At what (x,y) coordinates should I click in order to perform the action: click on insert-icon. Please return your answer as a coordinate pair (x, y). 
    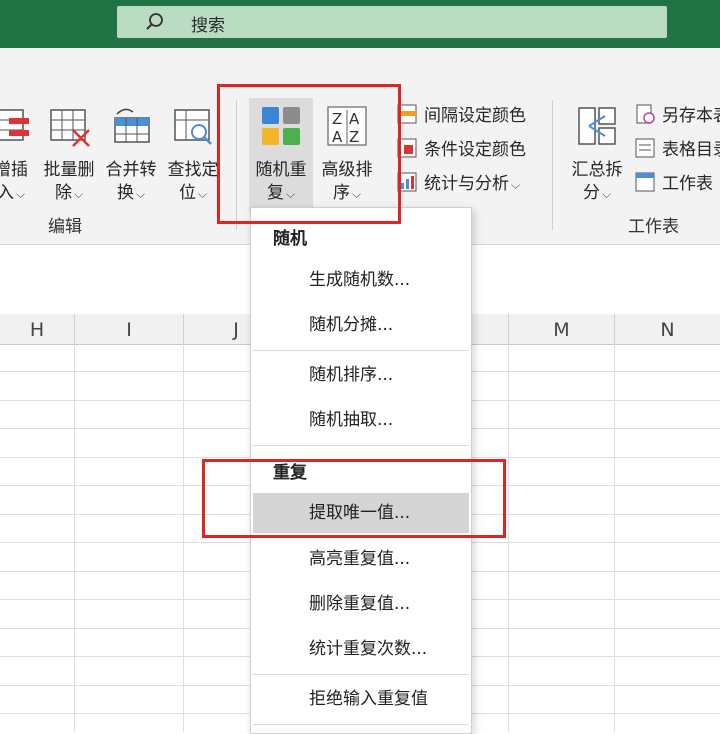
    Looking at the image, I should click on (14, 125).